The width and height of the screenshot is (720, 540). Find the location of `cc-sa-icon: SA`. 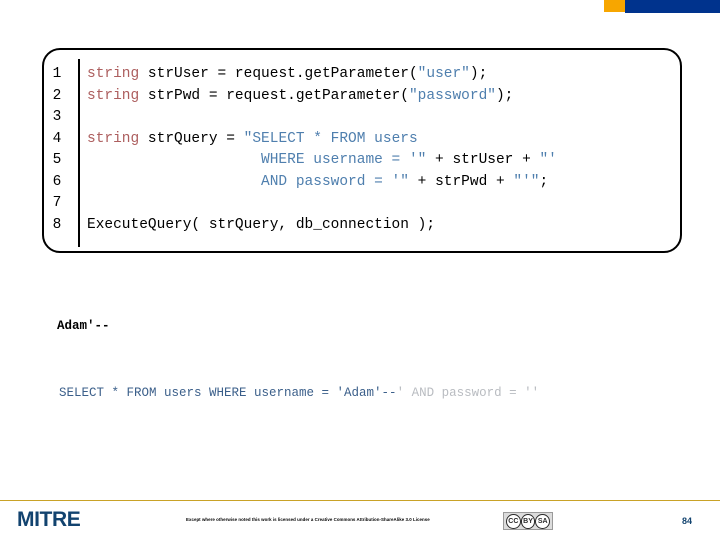

cc-sa-icon: SA is located at coordinates (543, 521).